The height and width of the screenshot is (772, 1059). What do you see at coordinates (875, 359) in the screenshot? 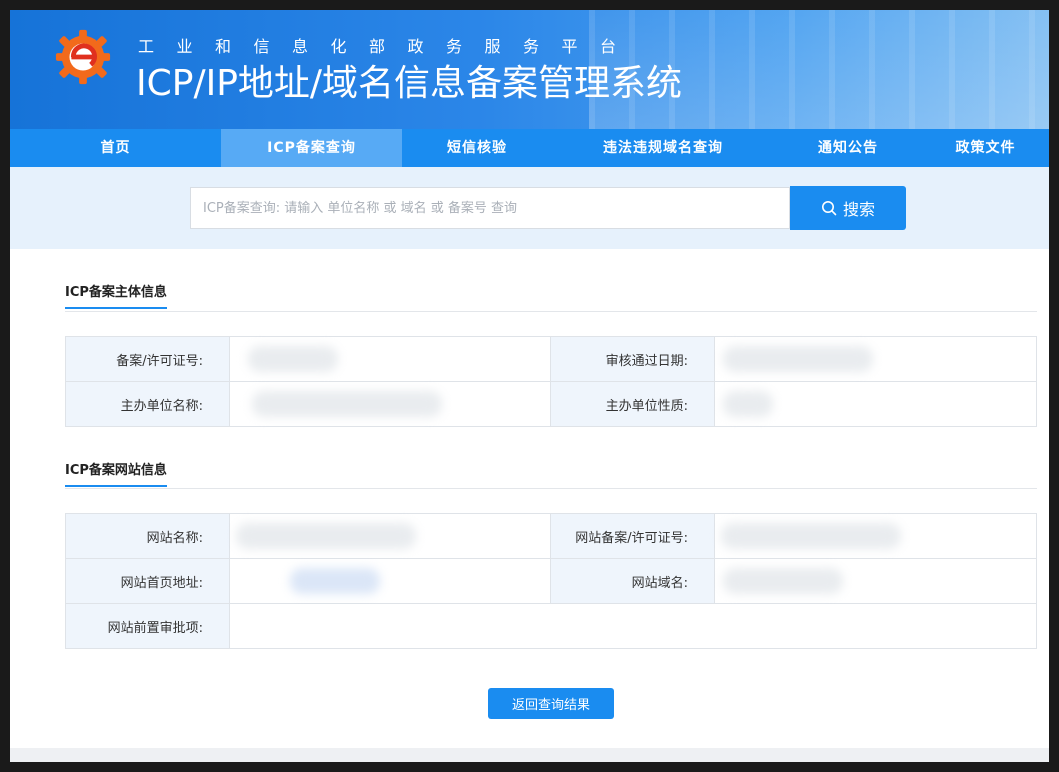
I see `approve-date-value` at bounding box center [875, 359].